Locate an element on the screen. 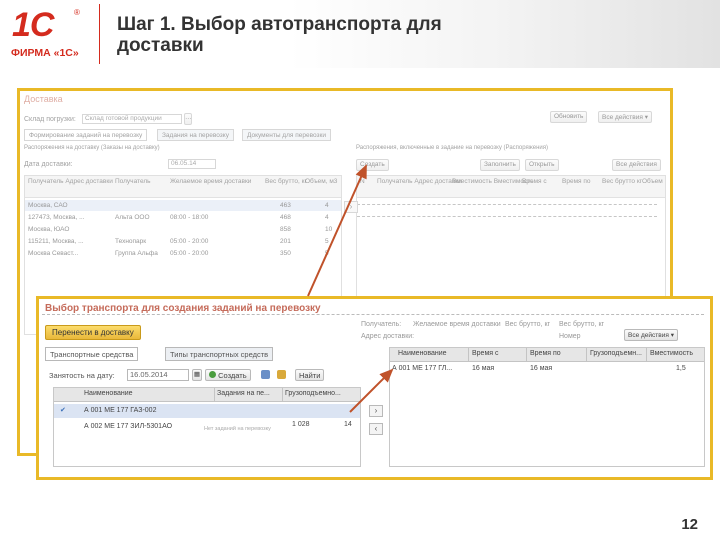 The height and width of the screenshot is (540, 720). refresh-button: Обновить is located at coordinates (569, 117).